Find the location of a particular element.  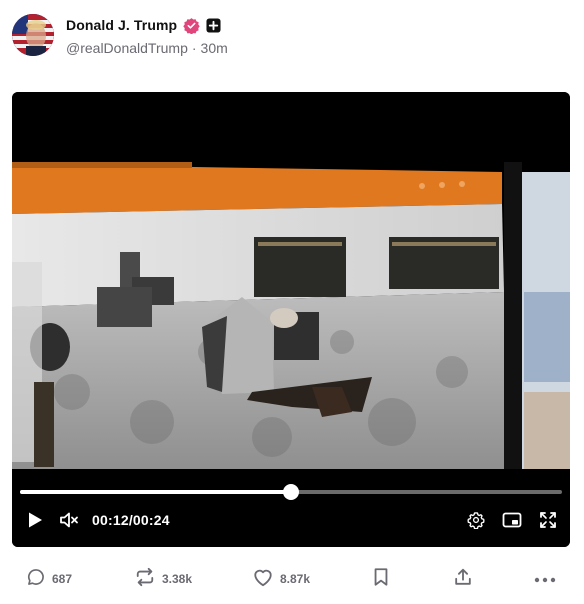

time-readout: 00:12/00:24 is located at coordinates (131, 520).